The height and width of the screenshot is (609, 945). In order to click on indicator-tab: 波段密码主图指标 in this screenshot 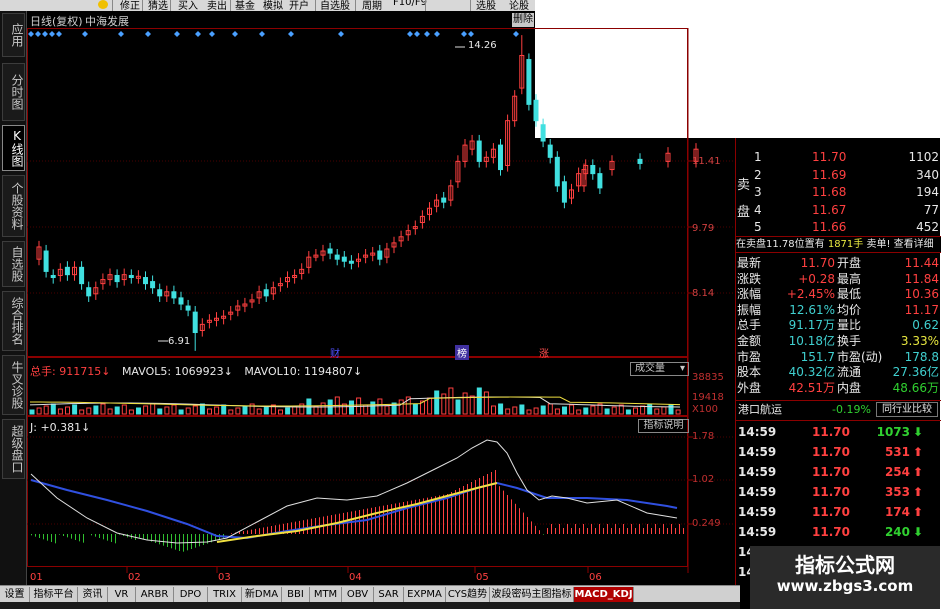, I will do `click(532, 594)`.